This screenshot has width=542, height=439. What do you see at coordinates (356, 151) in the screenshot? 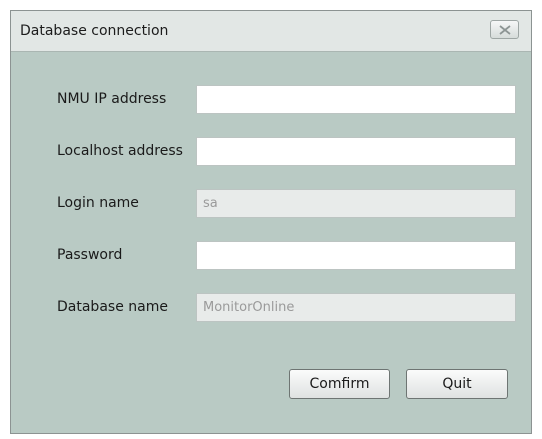
I see `localhost-address-input` at bounding box center [356, 151].